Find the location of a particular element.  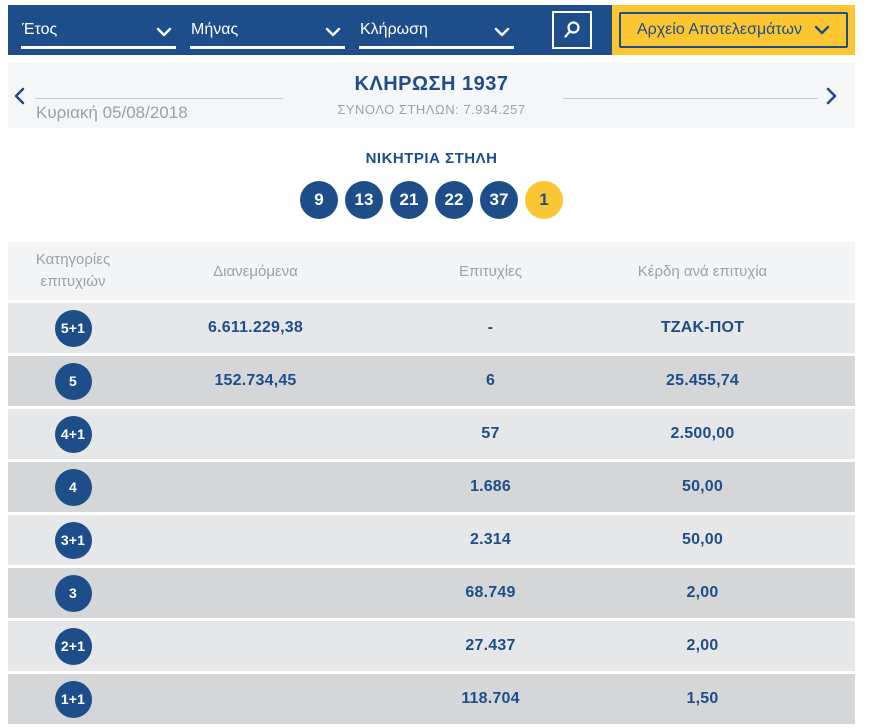

filter-bar: Έτος Μήνας Κλήρωση Αρχείο Αποτελεσμάτων is located at coordinates (431, 30).